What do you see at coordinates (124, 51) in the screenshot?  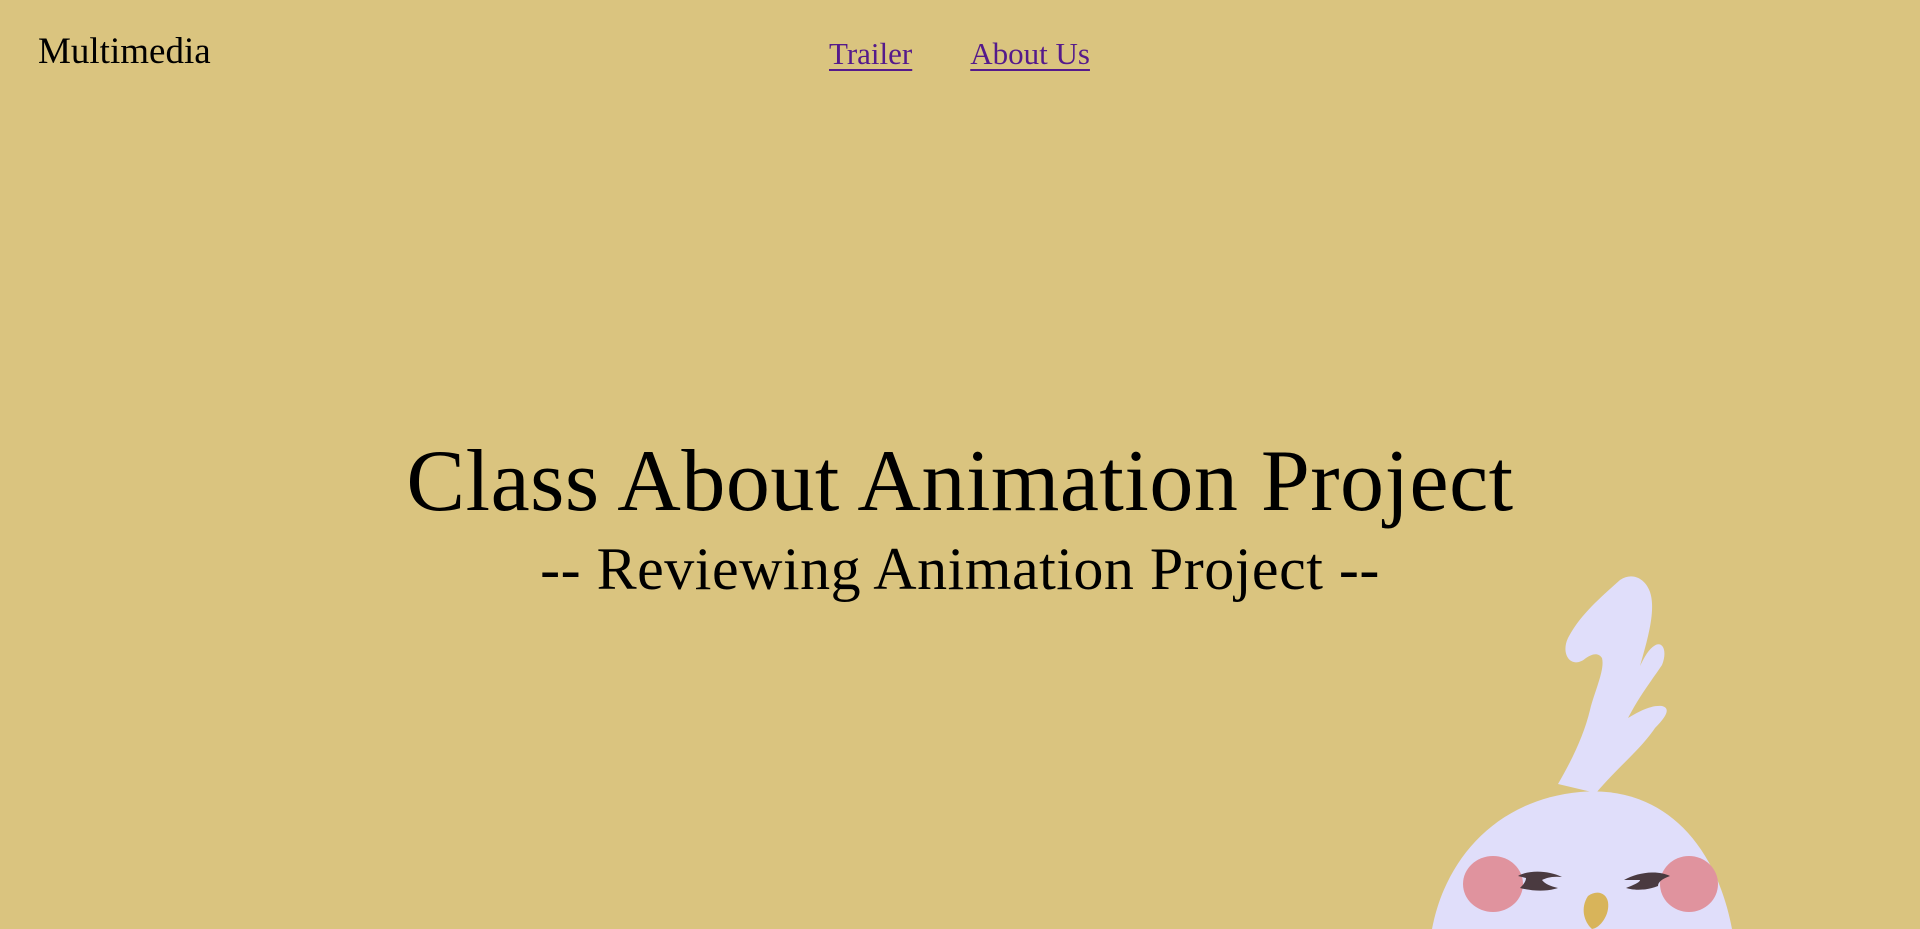 I see `brand-title: Multimedia` at bounding box center [124, 51].